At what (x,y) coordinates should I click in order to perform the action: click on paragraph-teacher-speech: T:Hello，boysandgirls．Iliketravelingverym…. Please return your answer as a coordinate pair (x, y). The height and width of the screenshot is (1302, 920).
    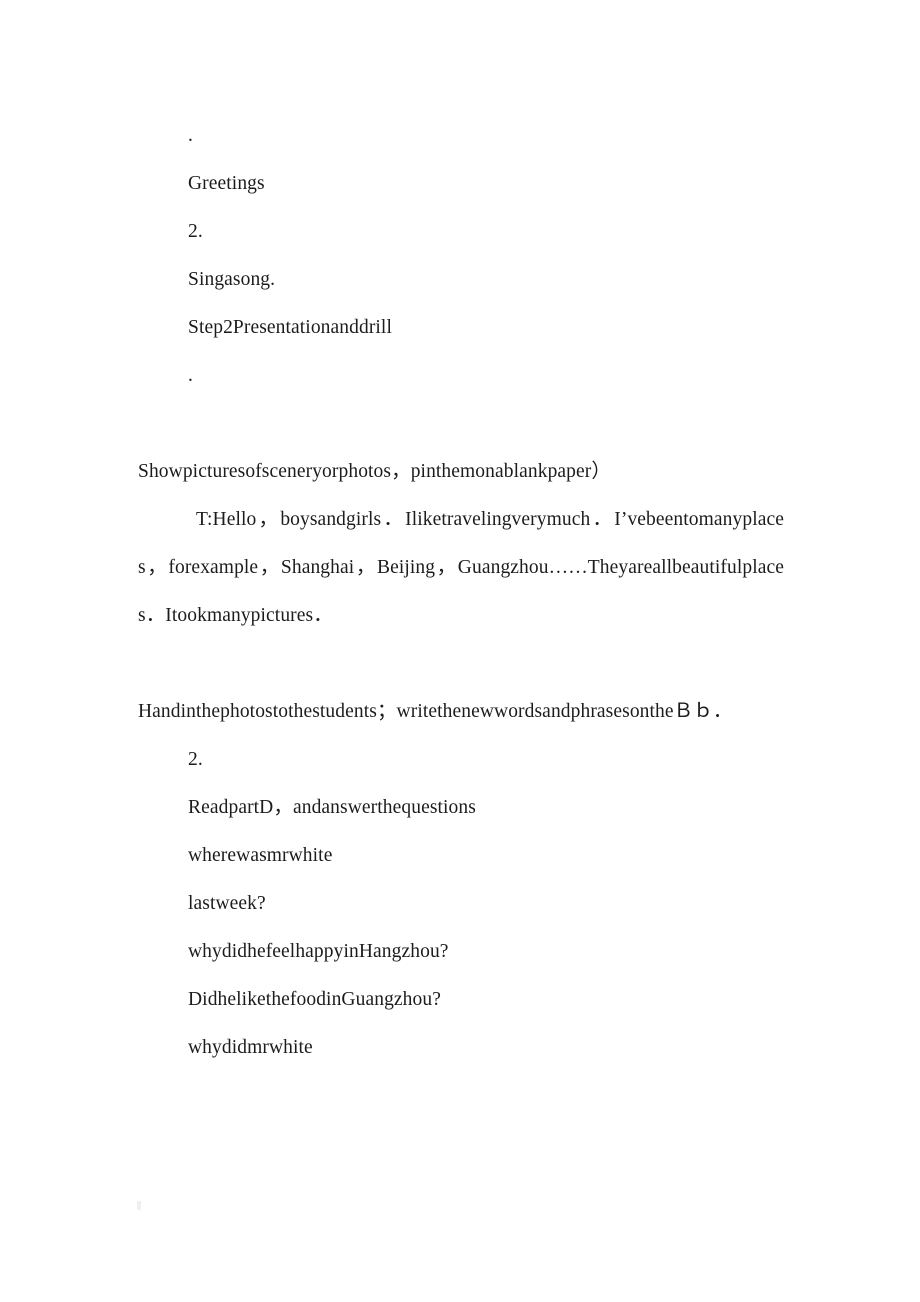
    Looking at the image, I should click on (461, 567).